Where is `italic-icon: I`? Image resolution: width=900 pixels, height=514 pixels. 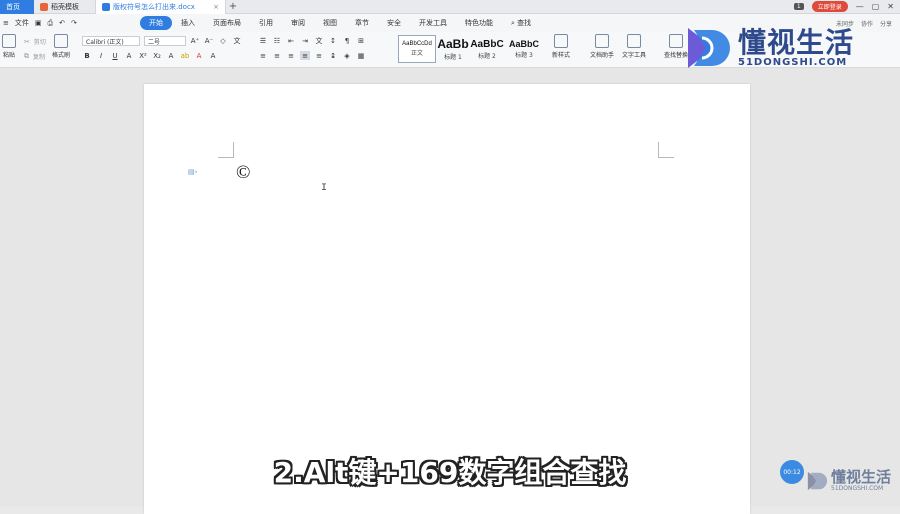 italic-icon: I is located at coordinates (101, 55).